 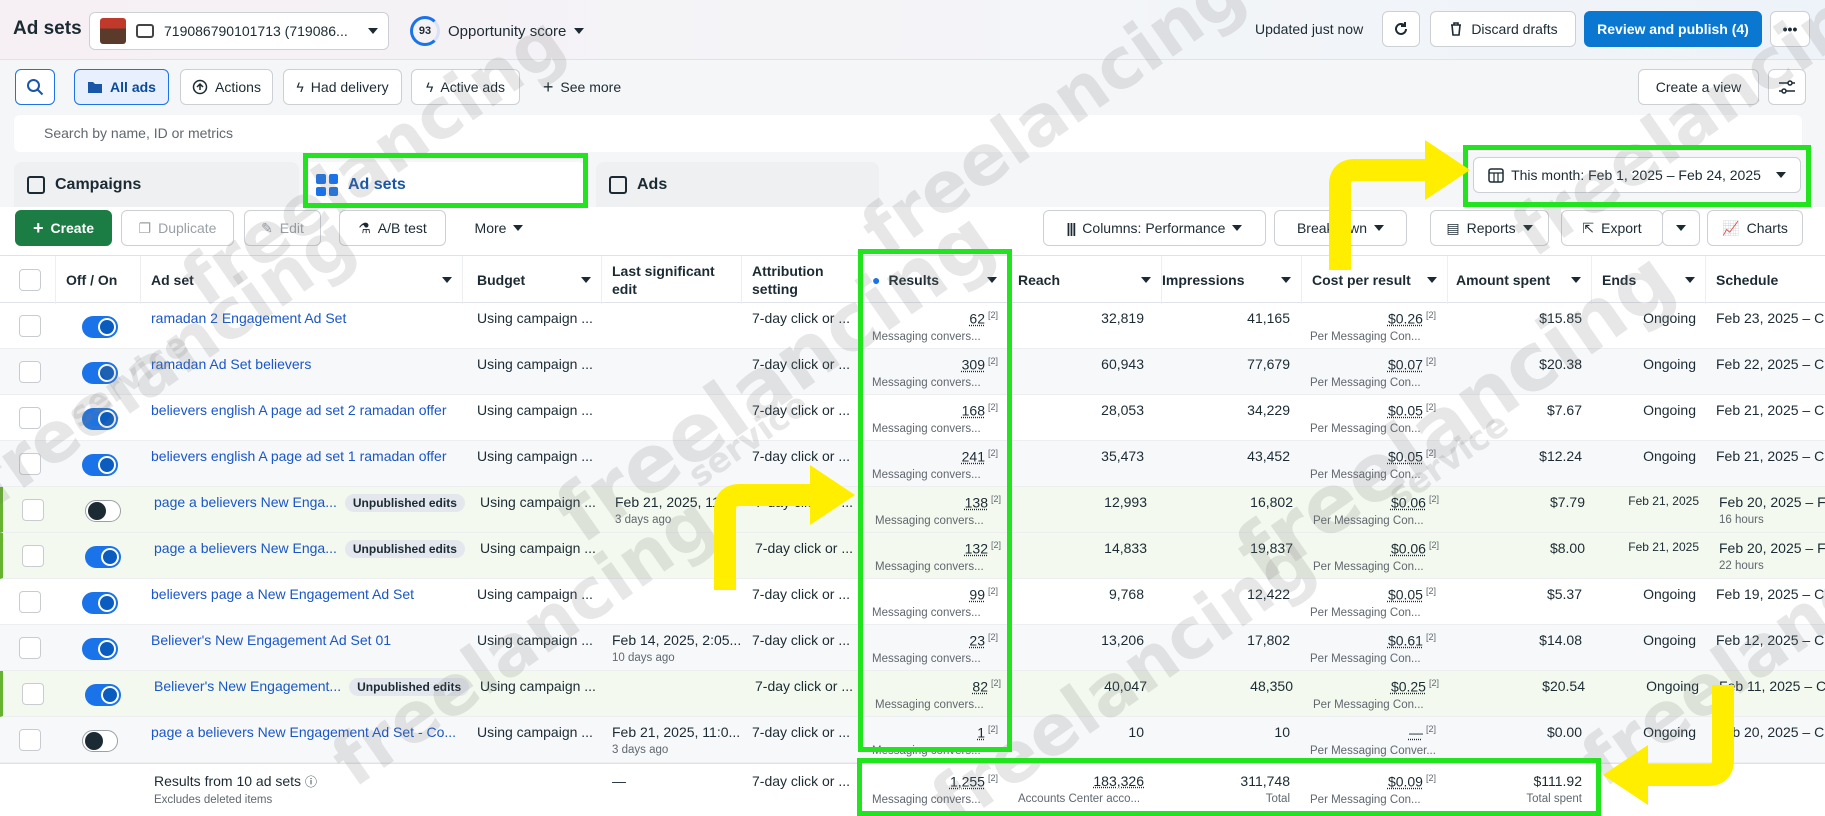 I want to click on ad-set-name-link: ramadan Ad Set believers, so click(x=231, y=364).